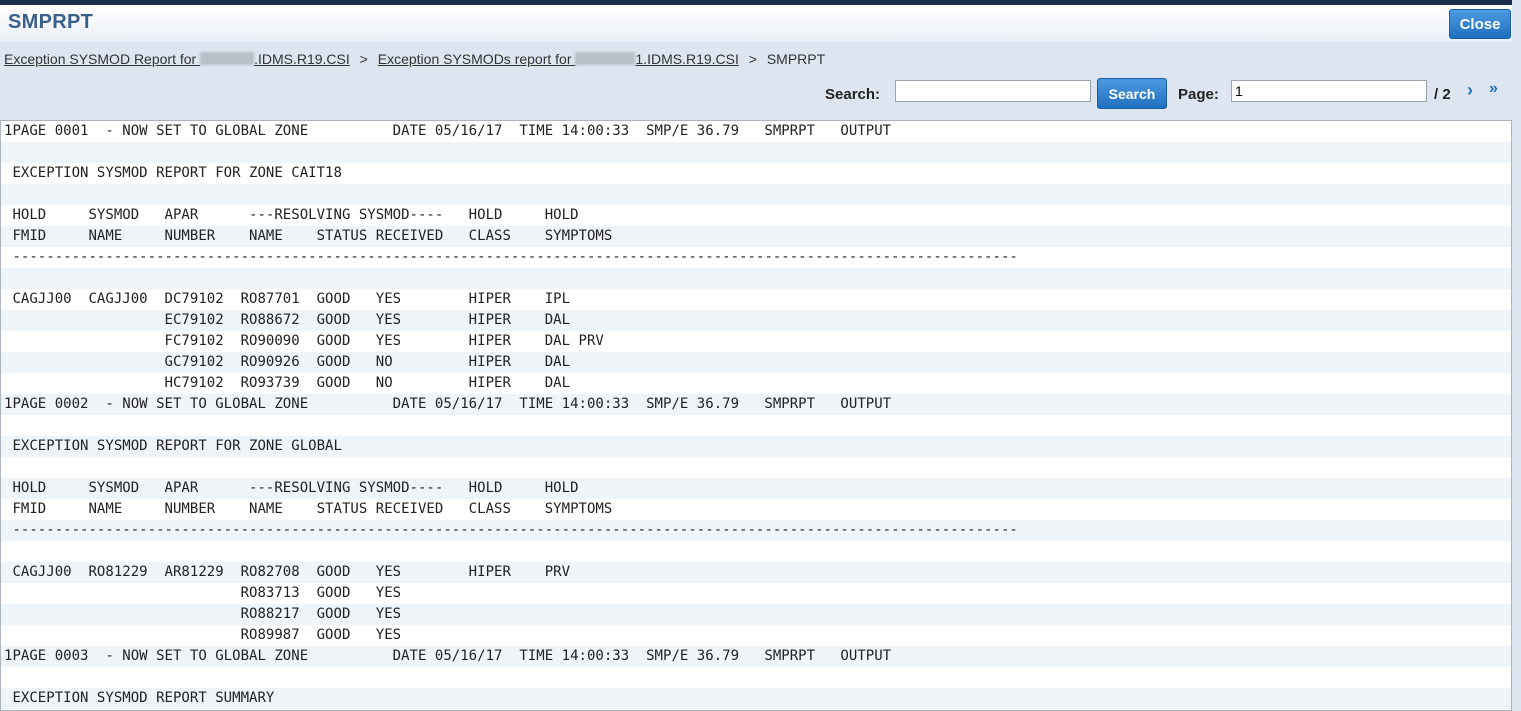 The width and height of the screenshot is (1521, 711). What do you see at coordinates (1516, 355) in the screenshot?
I see `window-right-edge` at bounding box center [1516, 355].